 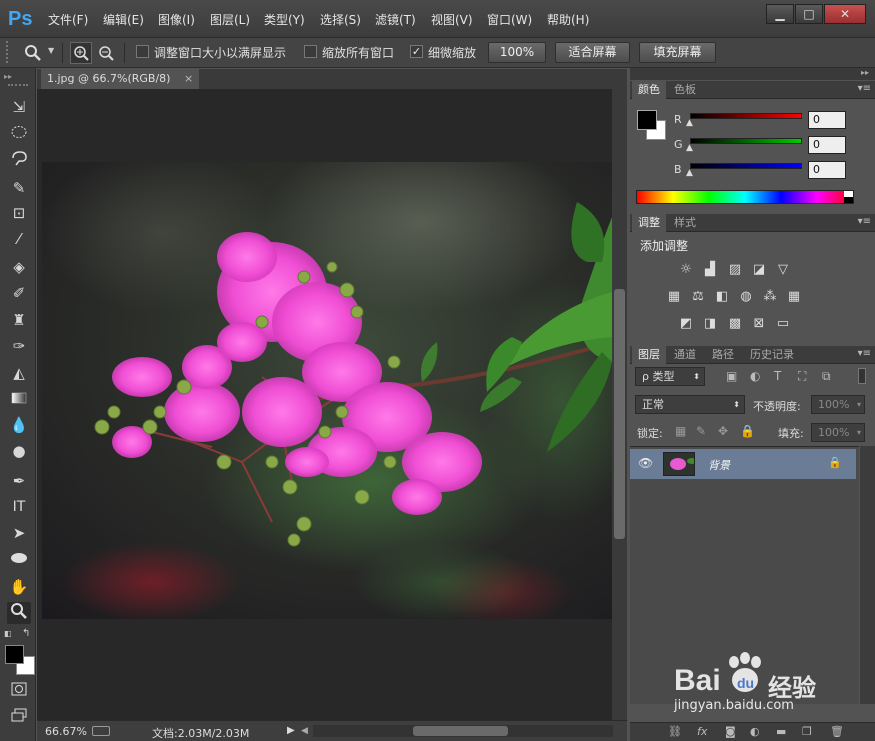 I want to click on panel-foreground-swatch, so click(x=647, y=120).